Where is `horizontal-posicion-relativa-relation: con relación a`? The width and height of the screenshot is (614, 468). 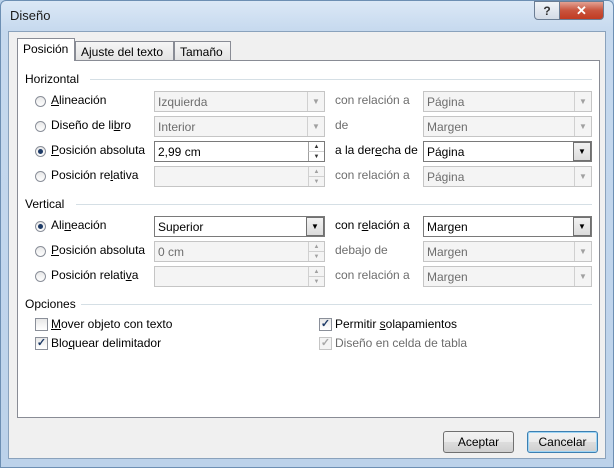
horizontal-posicion-relativa-relation: con relación a is located at coordinates (372, 175).